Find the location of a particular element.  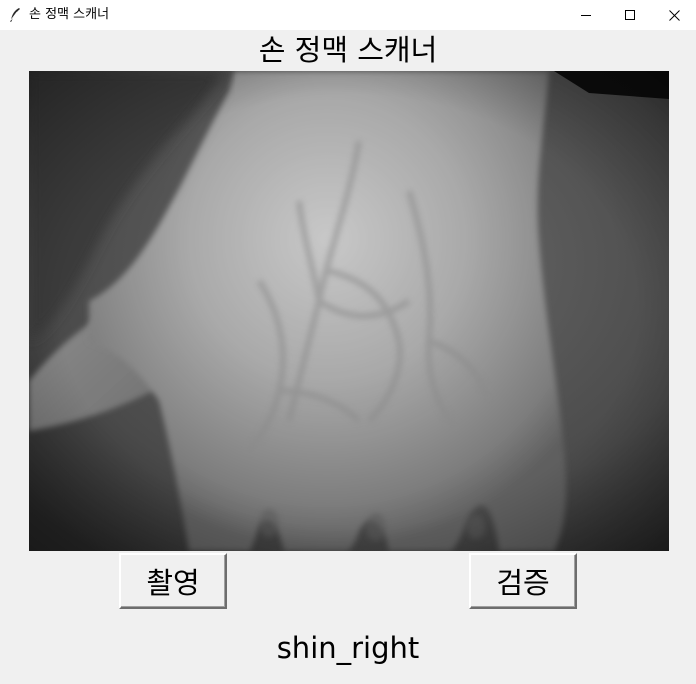

title-bar: 손 정맥 스캐너 is located at coordinates (348, 15).